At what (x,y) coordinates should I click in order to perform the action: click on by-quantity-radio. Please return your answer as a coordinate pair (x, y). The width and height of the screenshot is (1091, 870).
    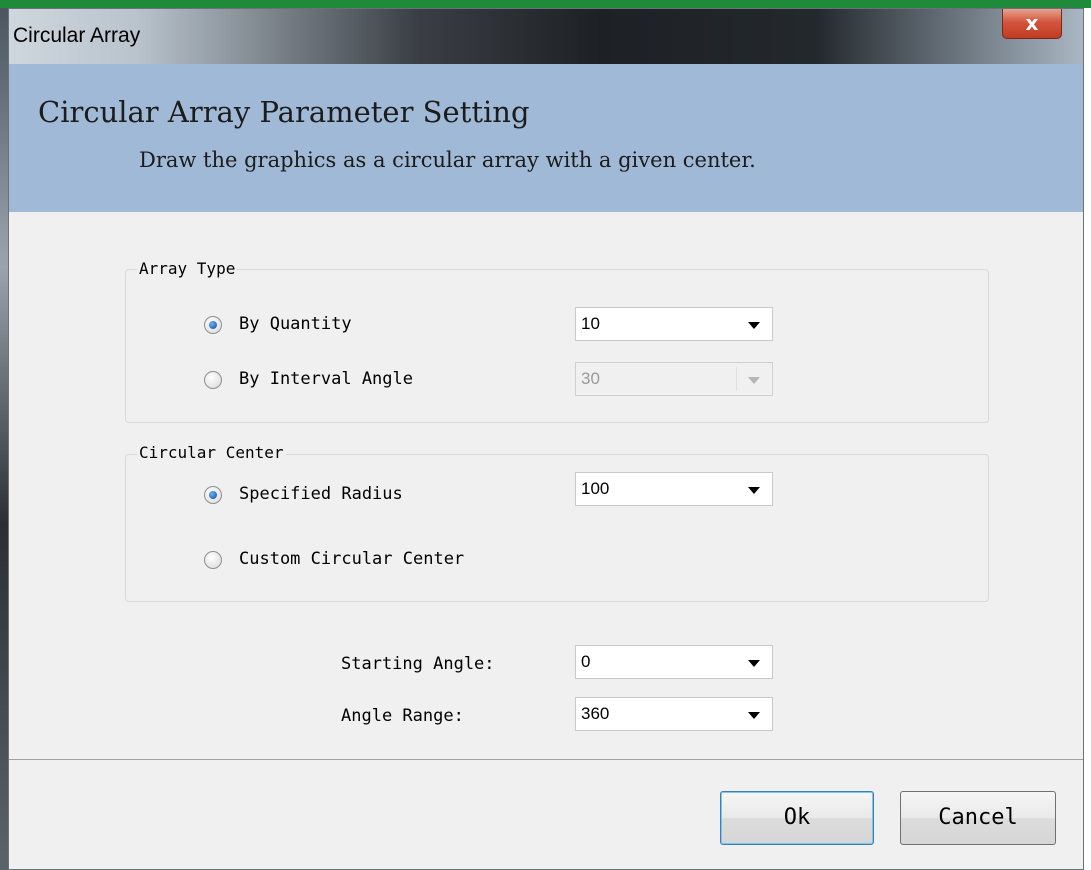
    Looking at the image, I should click on (213, 325).